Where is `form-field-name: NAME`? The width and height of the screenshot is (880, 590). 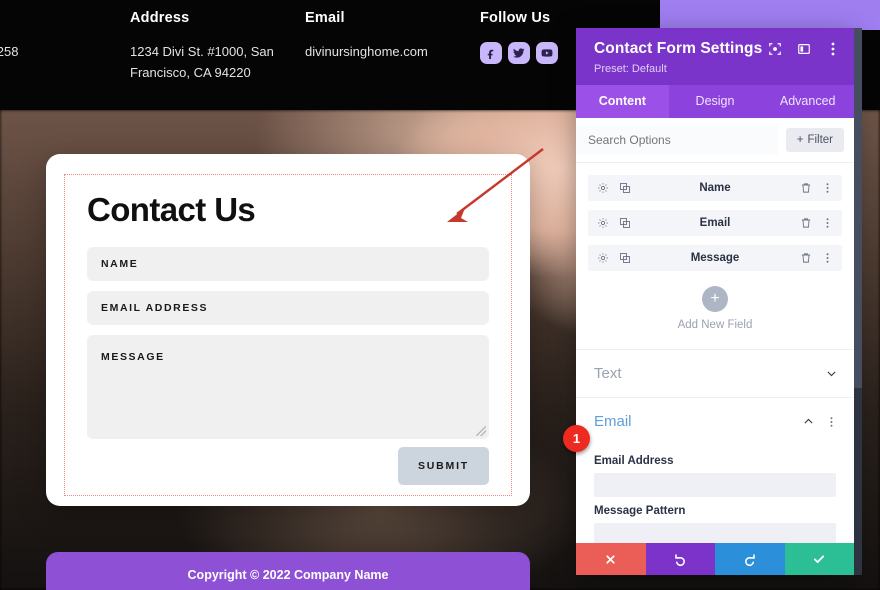 form-field-name: NAME is located at coordinates (288, 264).